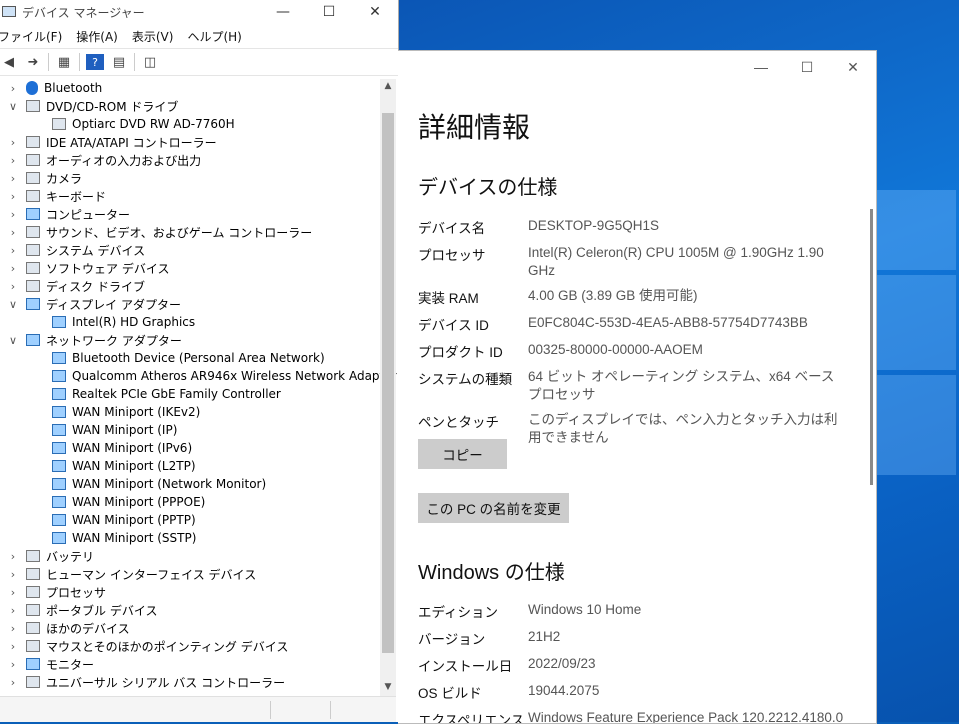  Describe the element at coordinates (33, 268) in the screenshot. I see `software-device-icon` at that location.